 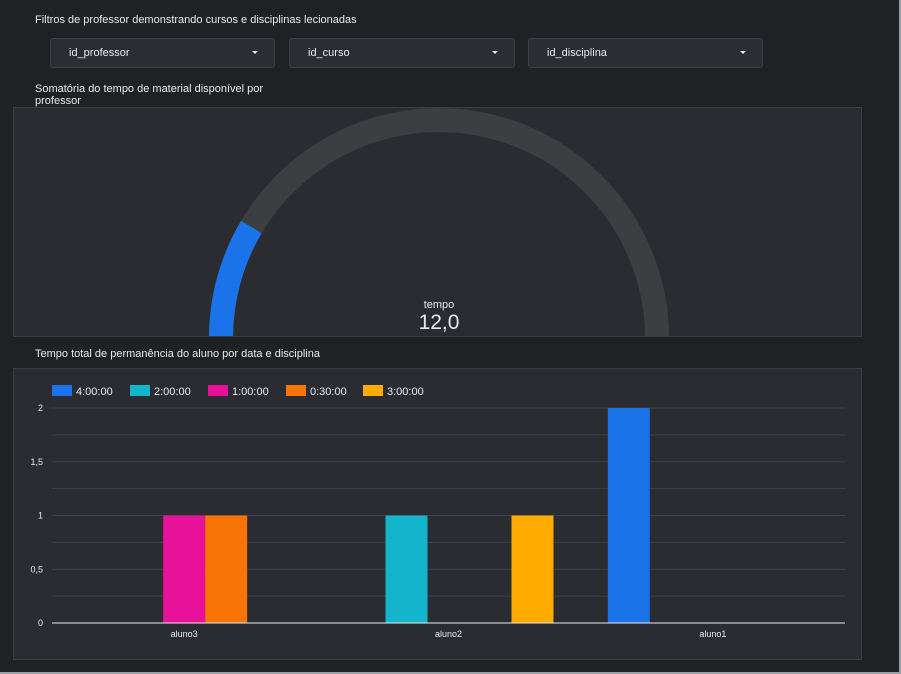 I want to click on dropdown-label: id_professor, so click(x=99, y=53).